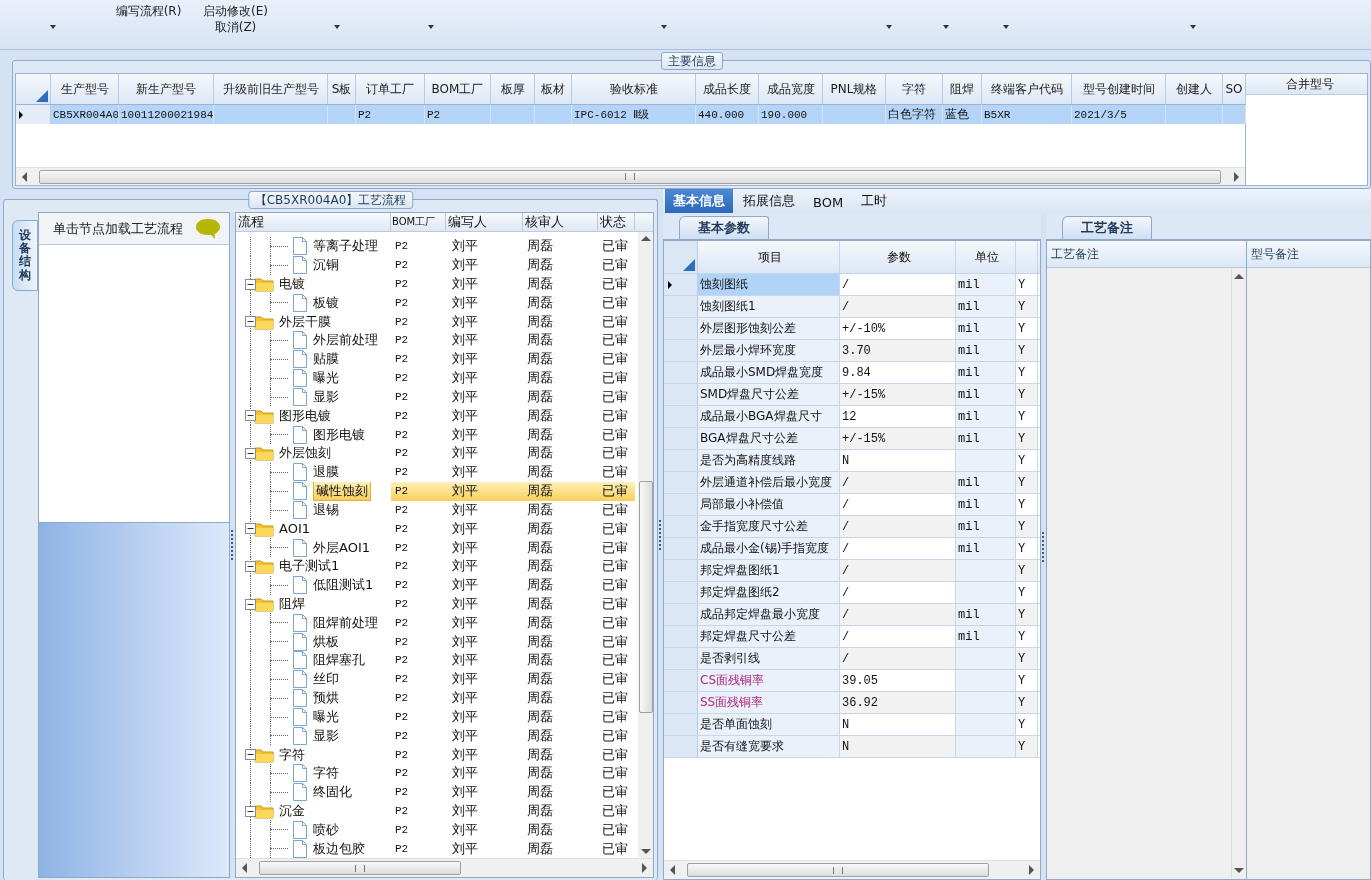 Image resolution: width=1371 pixels, height=880 pixels. I want to click on column-header: 新生产型号, so click(166, 89).